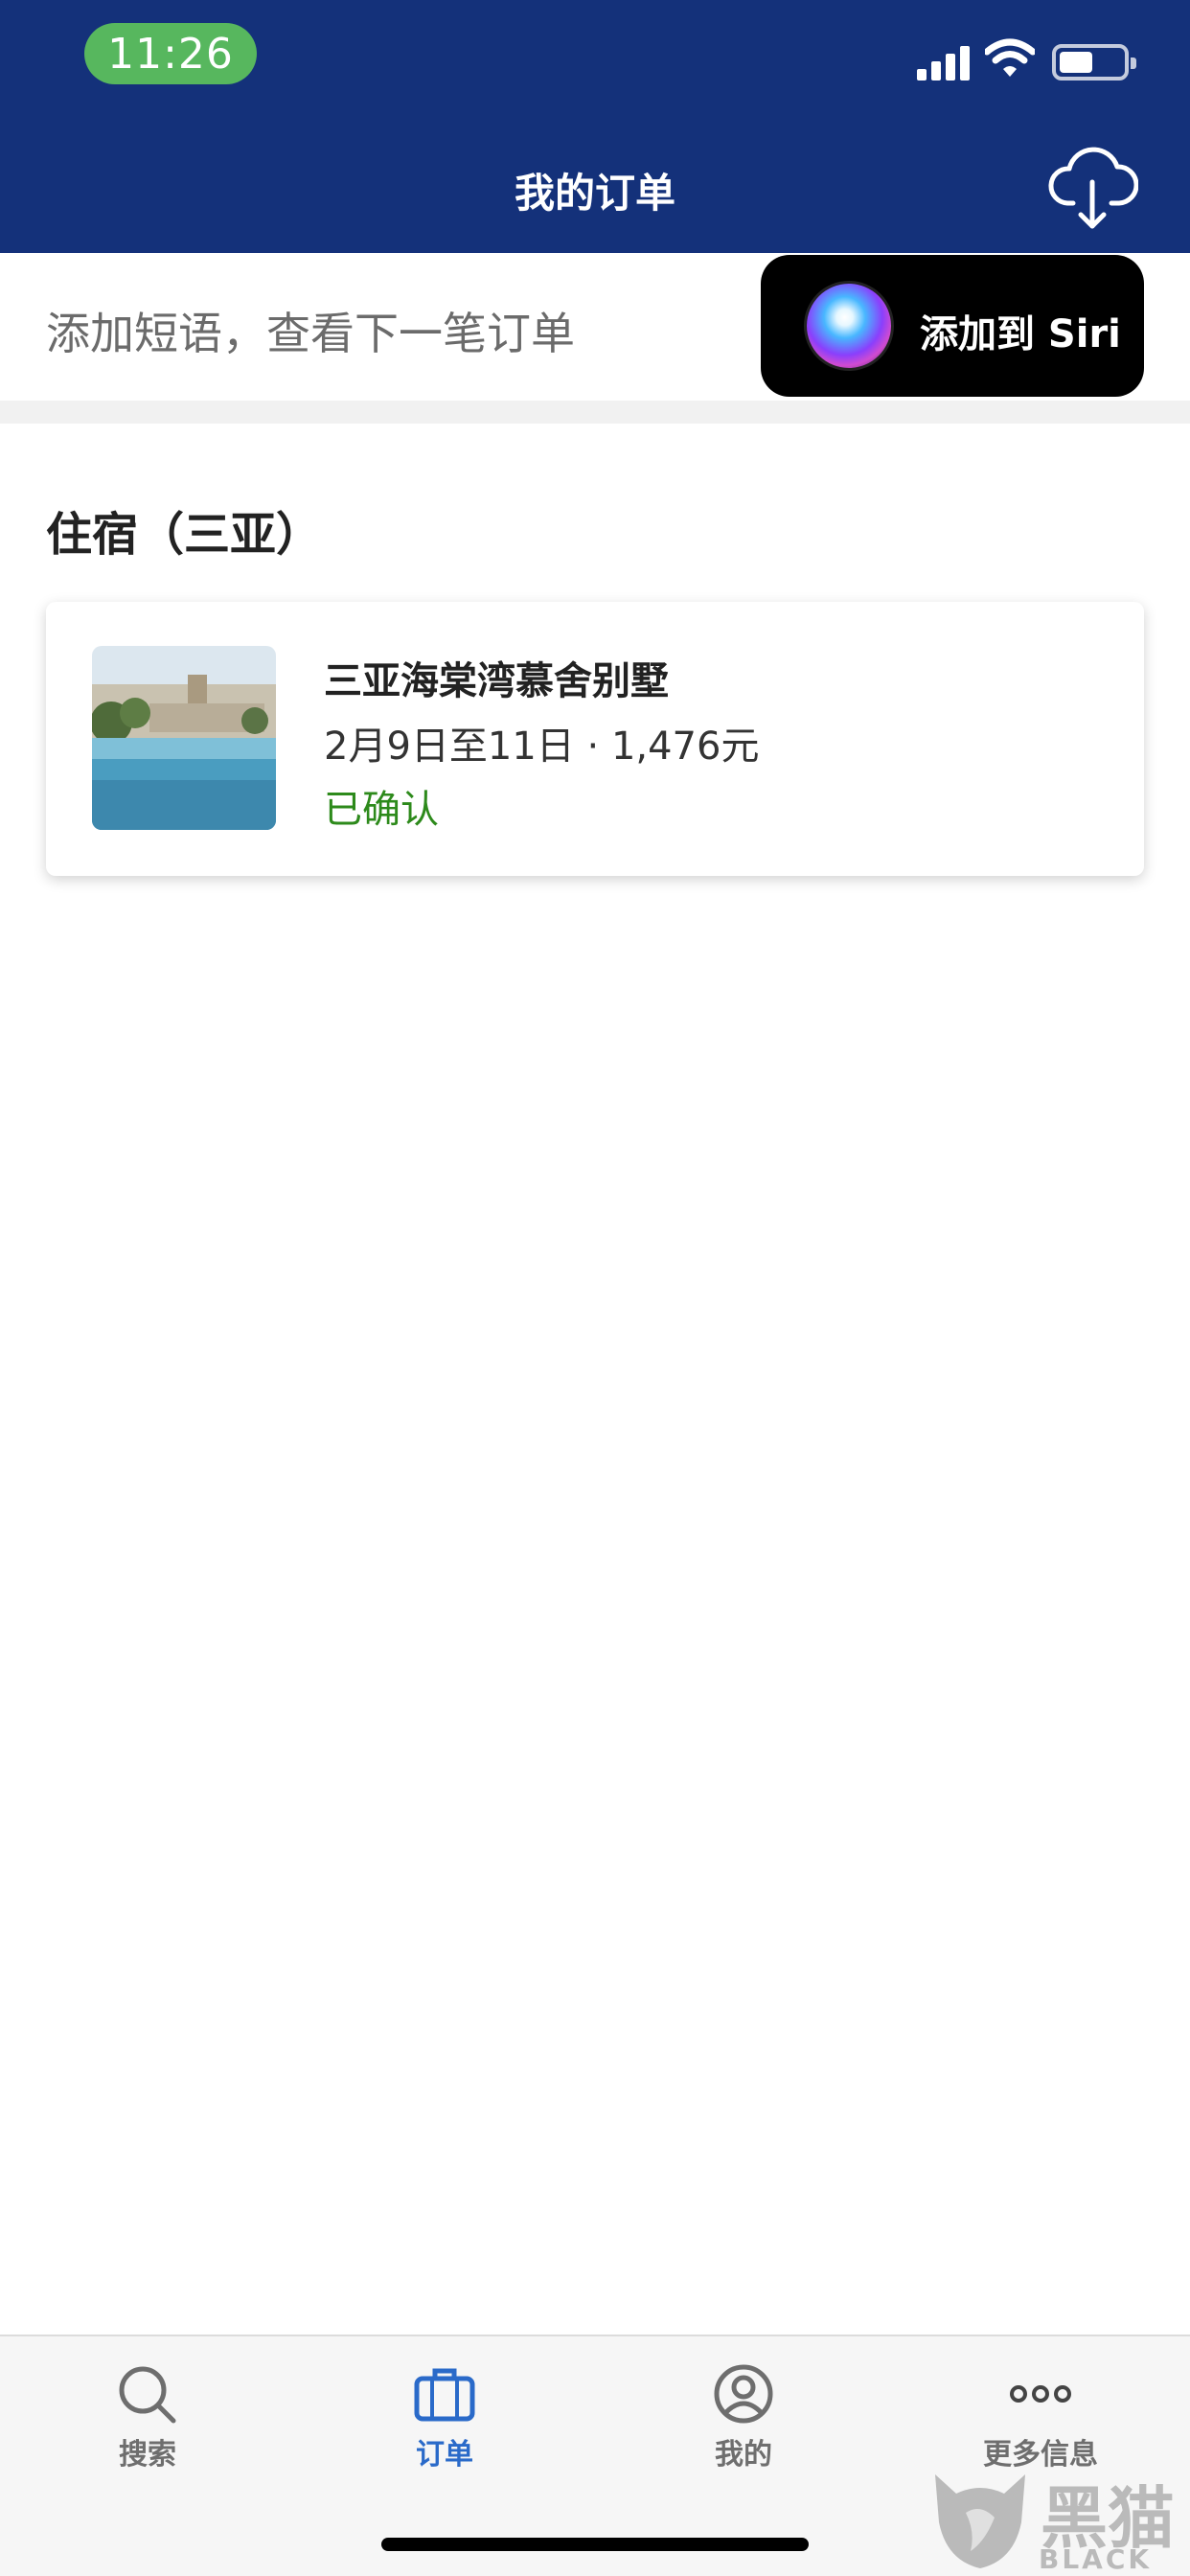  What do you see at coordinates (148, 2455) in the screenshot?
I see `tab-search-label: 搜索` at bounding box center [148, 2455].